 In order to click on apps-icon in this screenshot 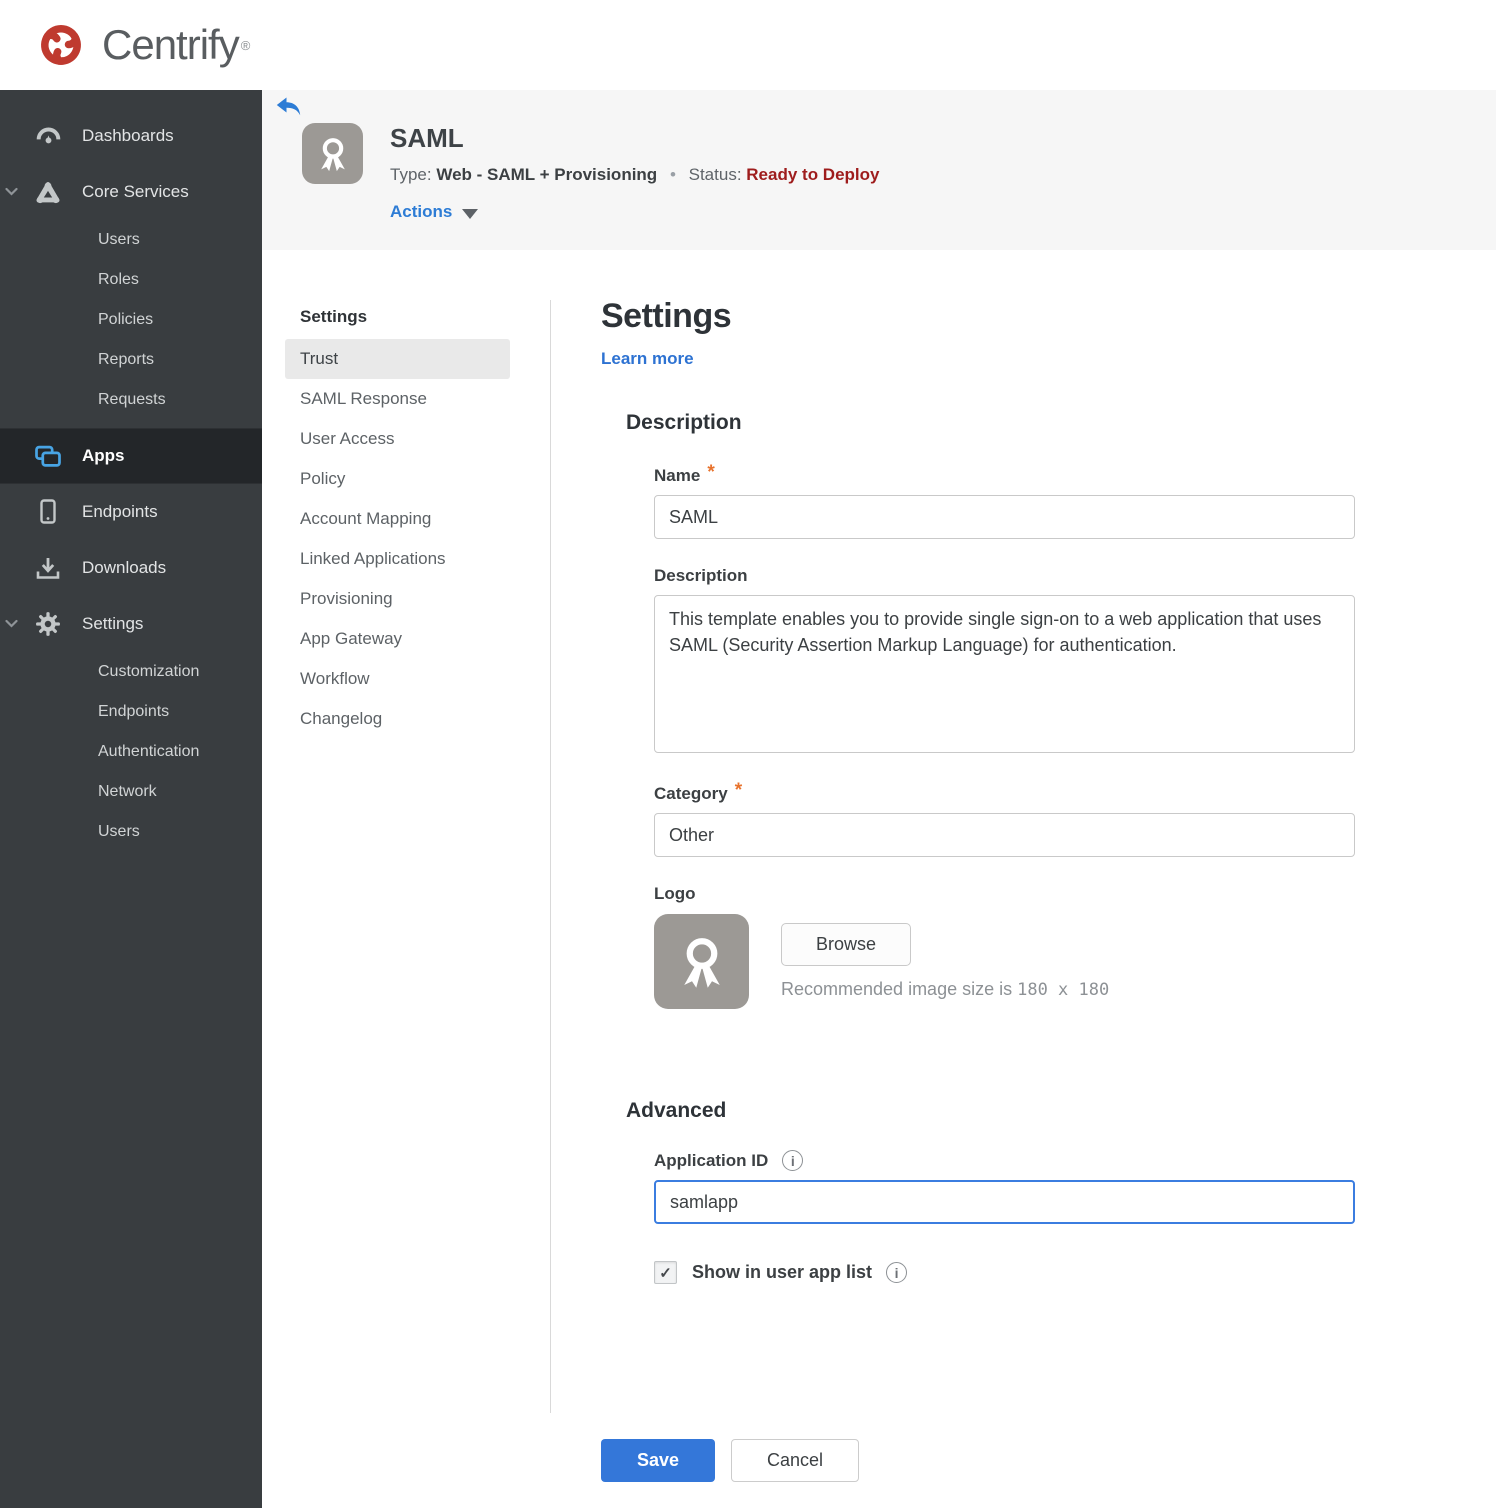, I will do `click(48, 456)`.